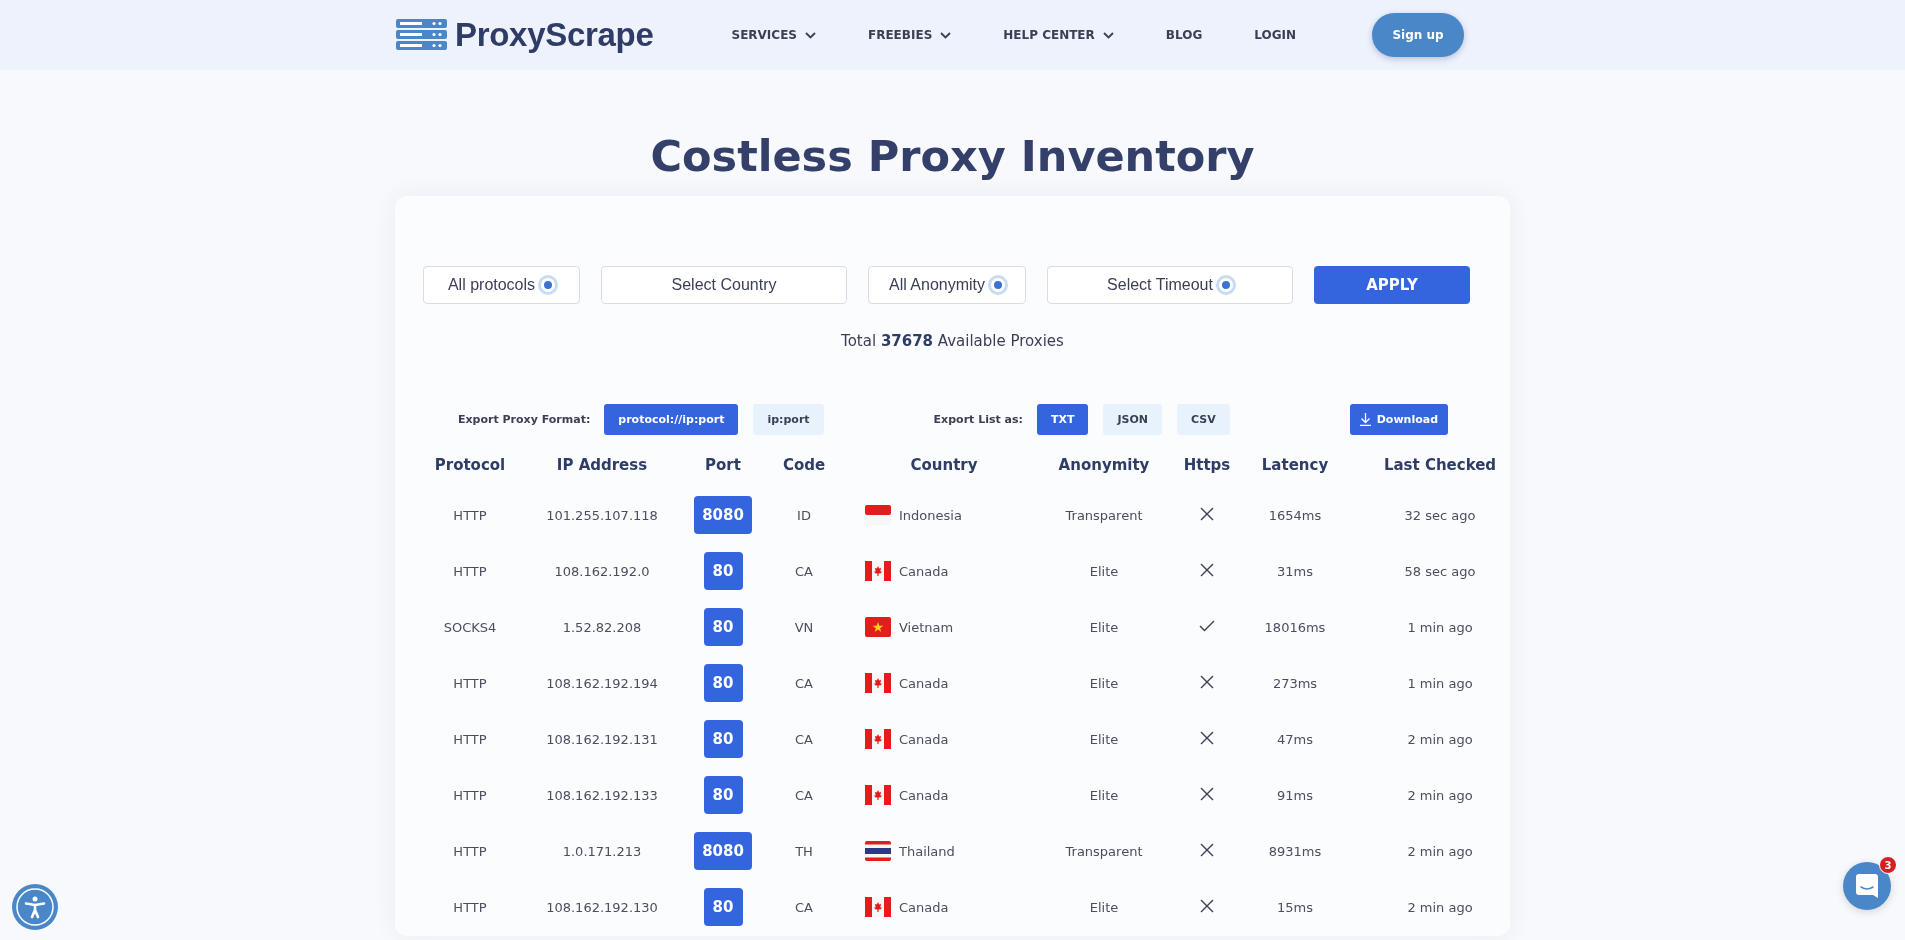 This screenshot has height=940, width=1905. Describe the element at coordinates (1275, 35) in the screenshot. I see `nav-link: LOGIN` at that location.